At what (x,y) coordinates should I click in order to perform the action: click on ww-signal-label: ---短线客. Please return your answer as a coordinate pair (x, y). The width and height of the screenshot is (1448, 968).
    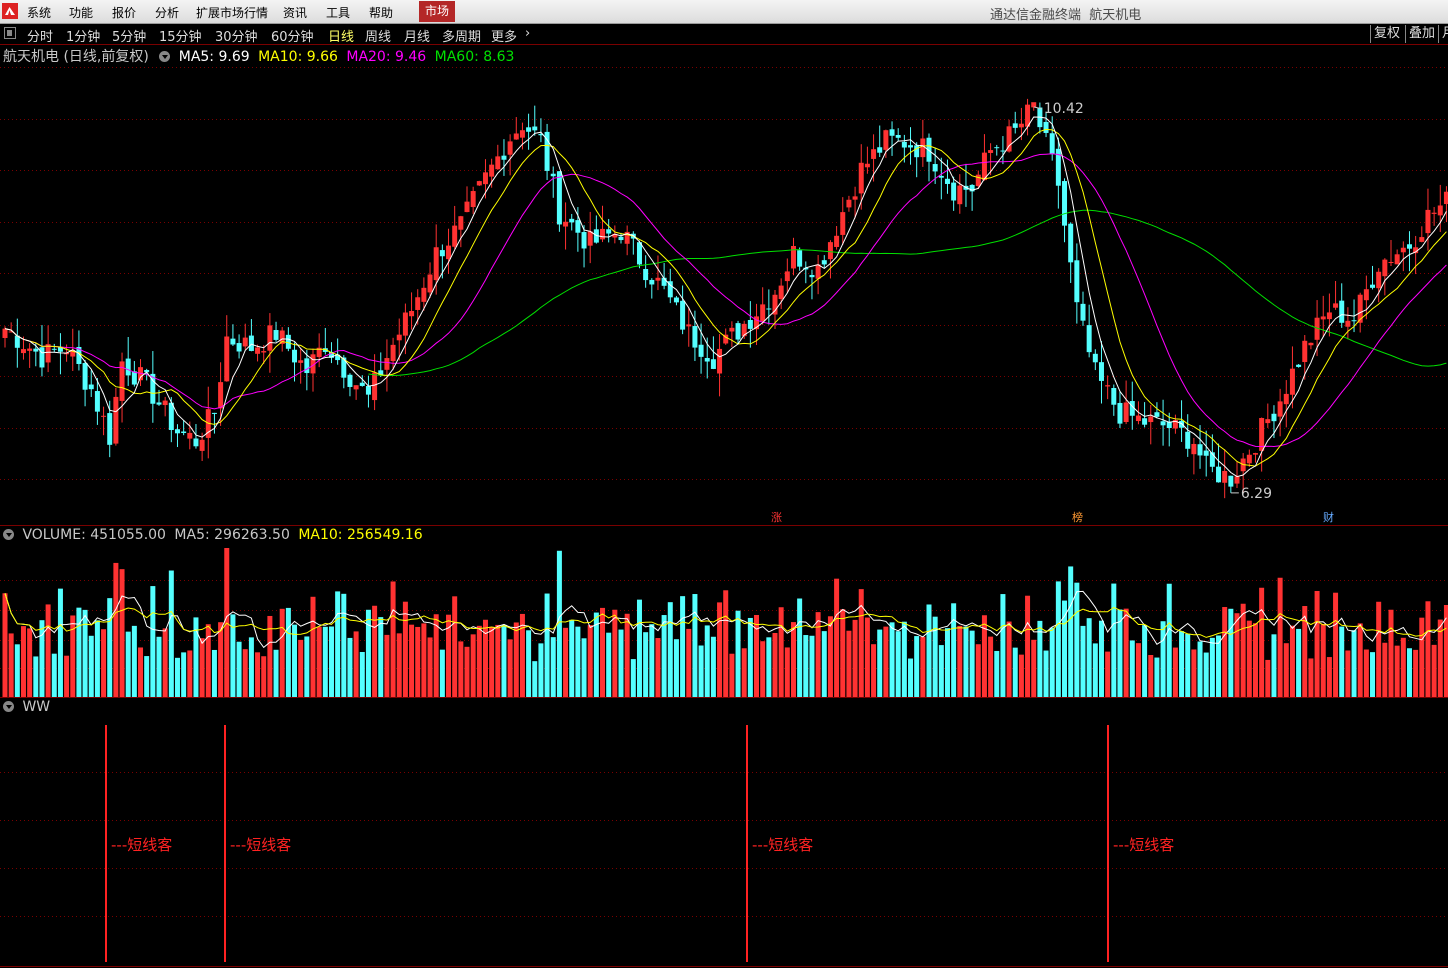
    Looking at the image, I should click on (260, 845).